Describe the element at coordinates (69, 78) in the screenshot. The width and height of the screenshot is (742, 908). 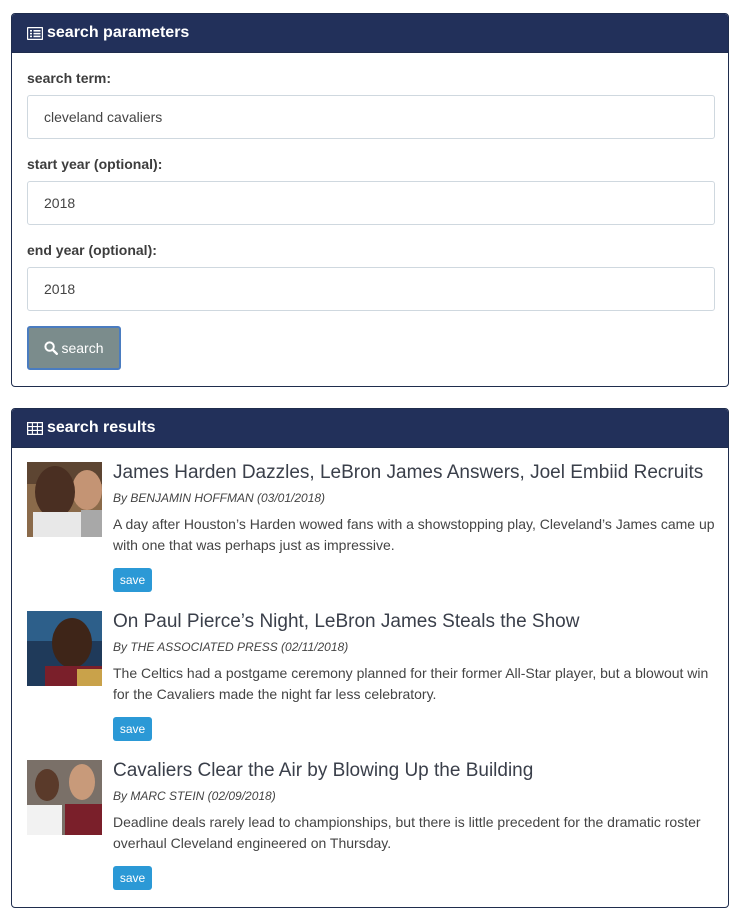
I see `search-term-label: search term:` at that location.